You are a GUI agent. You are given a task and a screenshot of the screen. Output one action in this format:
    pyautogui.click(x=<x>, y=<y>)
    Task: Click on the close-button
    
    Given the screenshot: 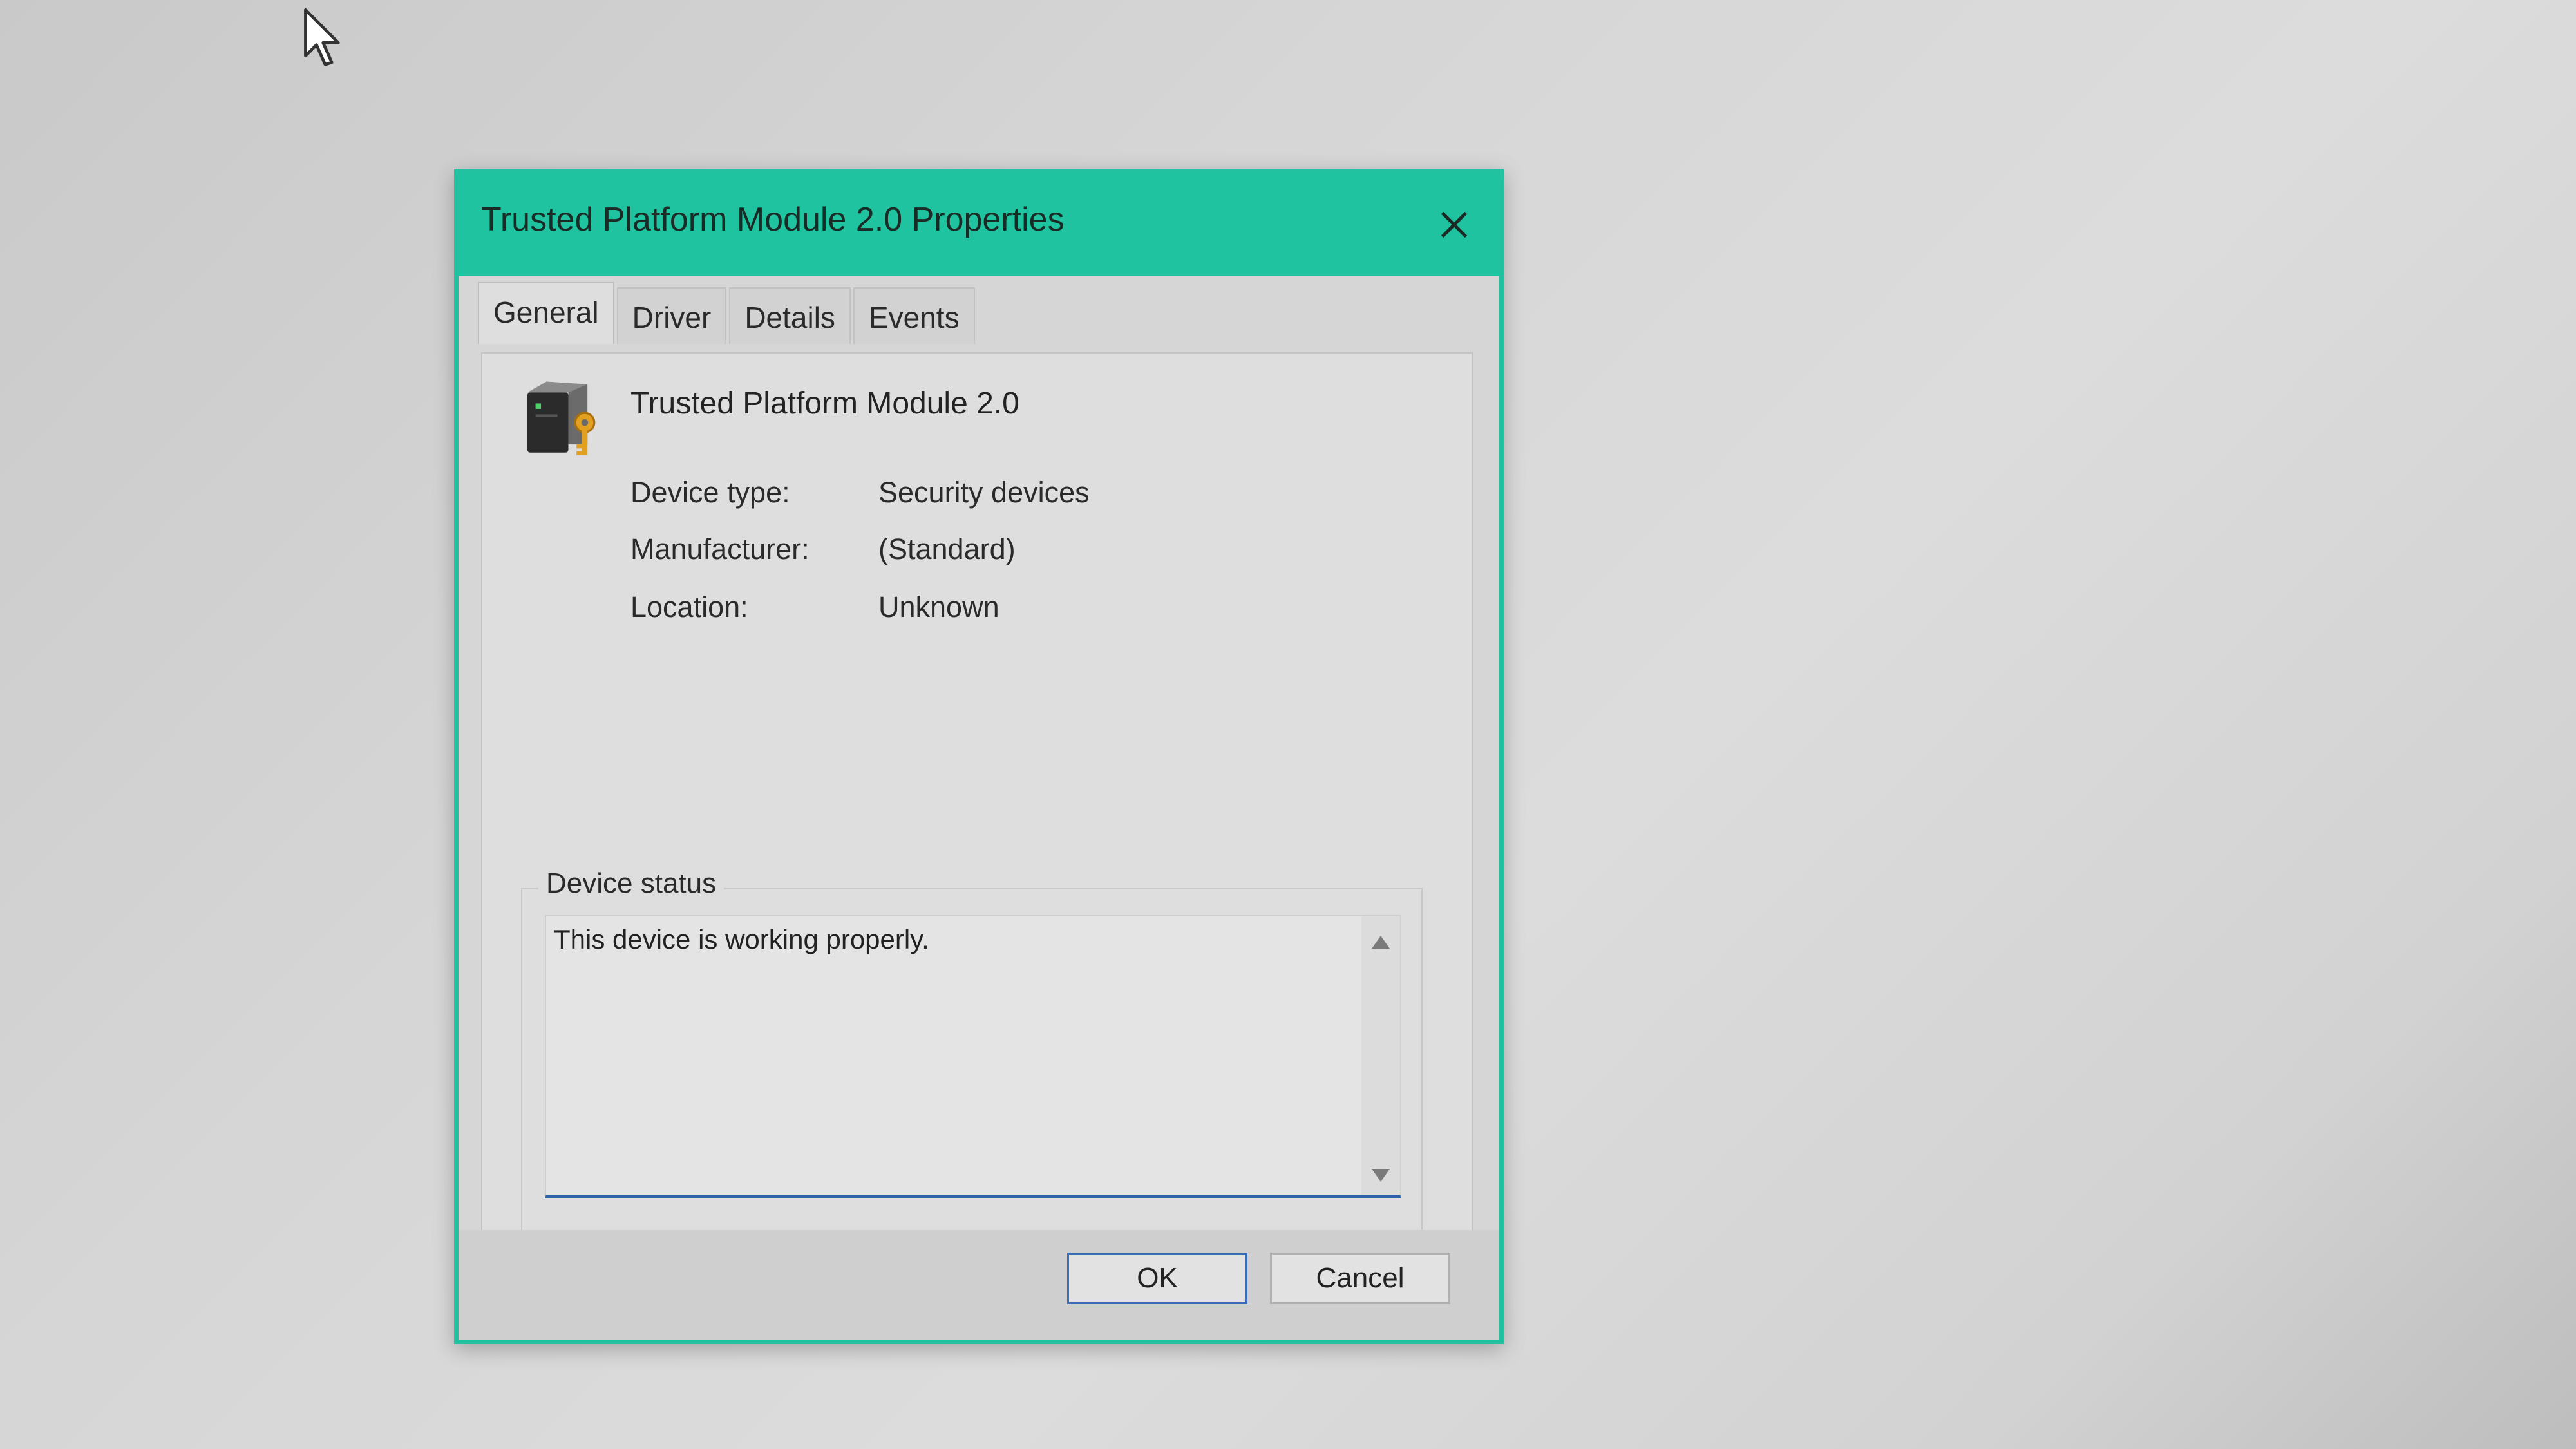 What is the action you would take?
    pyautogui.click(x=1454, y=225)
    